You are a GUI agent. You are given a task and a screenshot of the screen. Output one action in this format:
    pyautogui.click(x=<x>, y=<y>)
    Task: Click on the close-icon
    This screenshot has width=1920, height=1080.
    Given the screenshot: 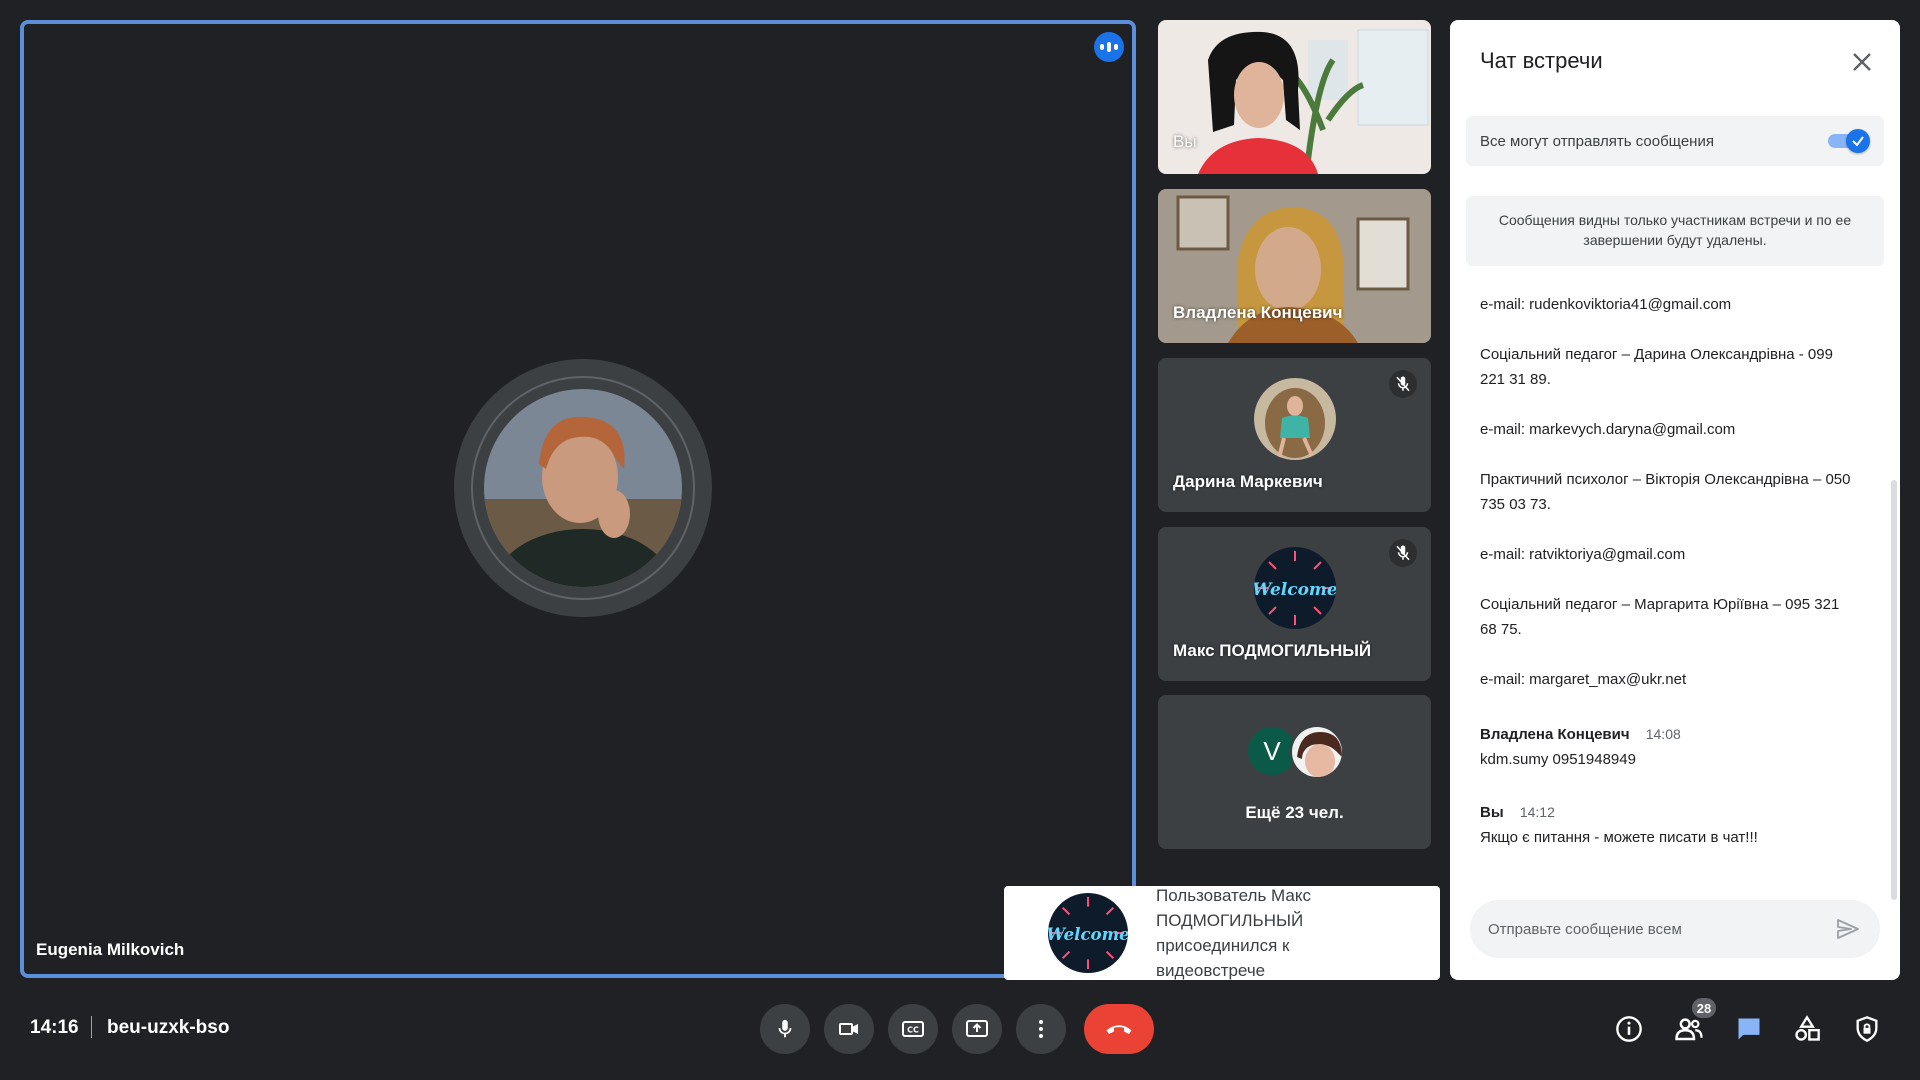 What is the action you would take?
    pyautogui.click(x=1862, y=62)
    